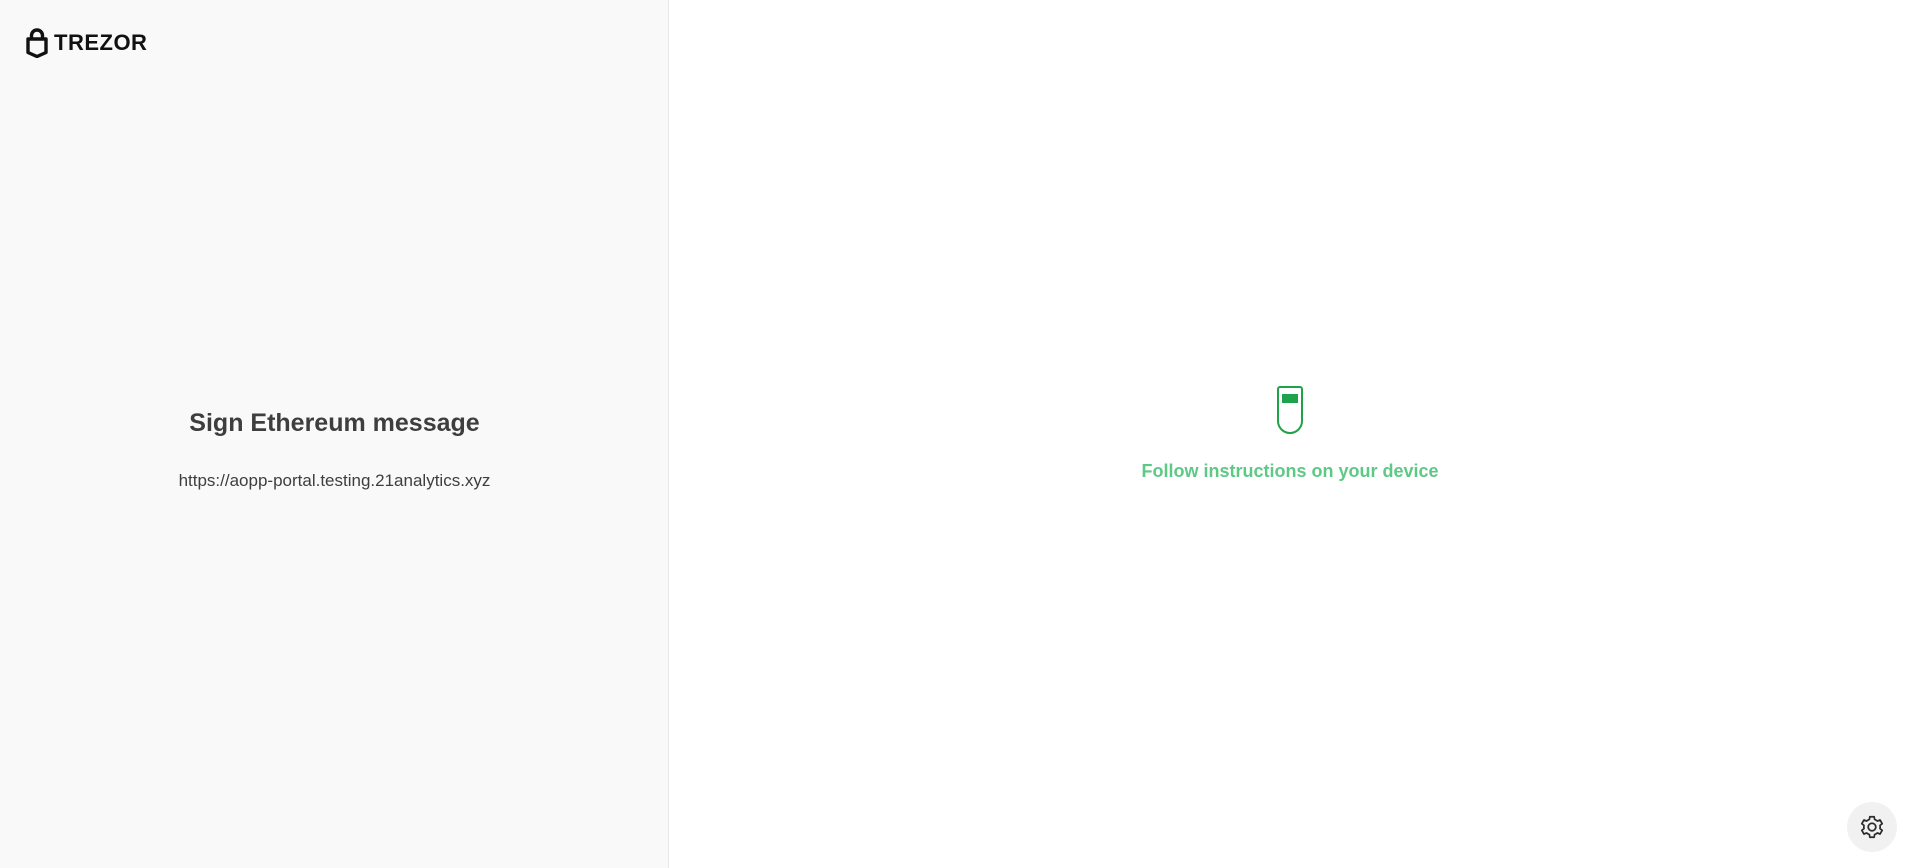 Image resolution: width=1911 pixels, height=868 pixels. I want to click on gear-icon, so click(1872, 827).